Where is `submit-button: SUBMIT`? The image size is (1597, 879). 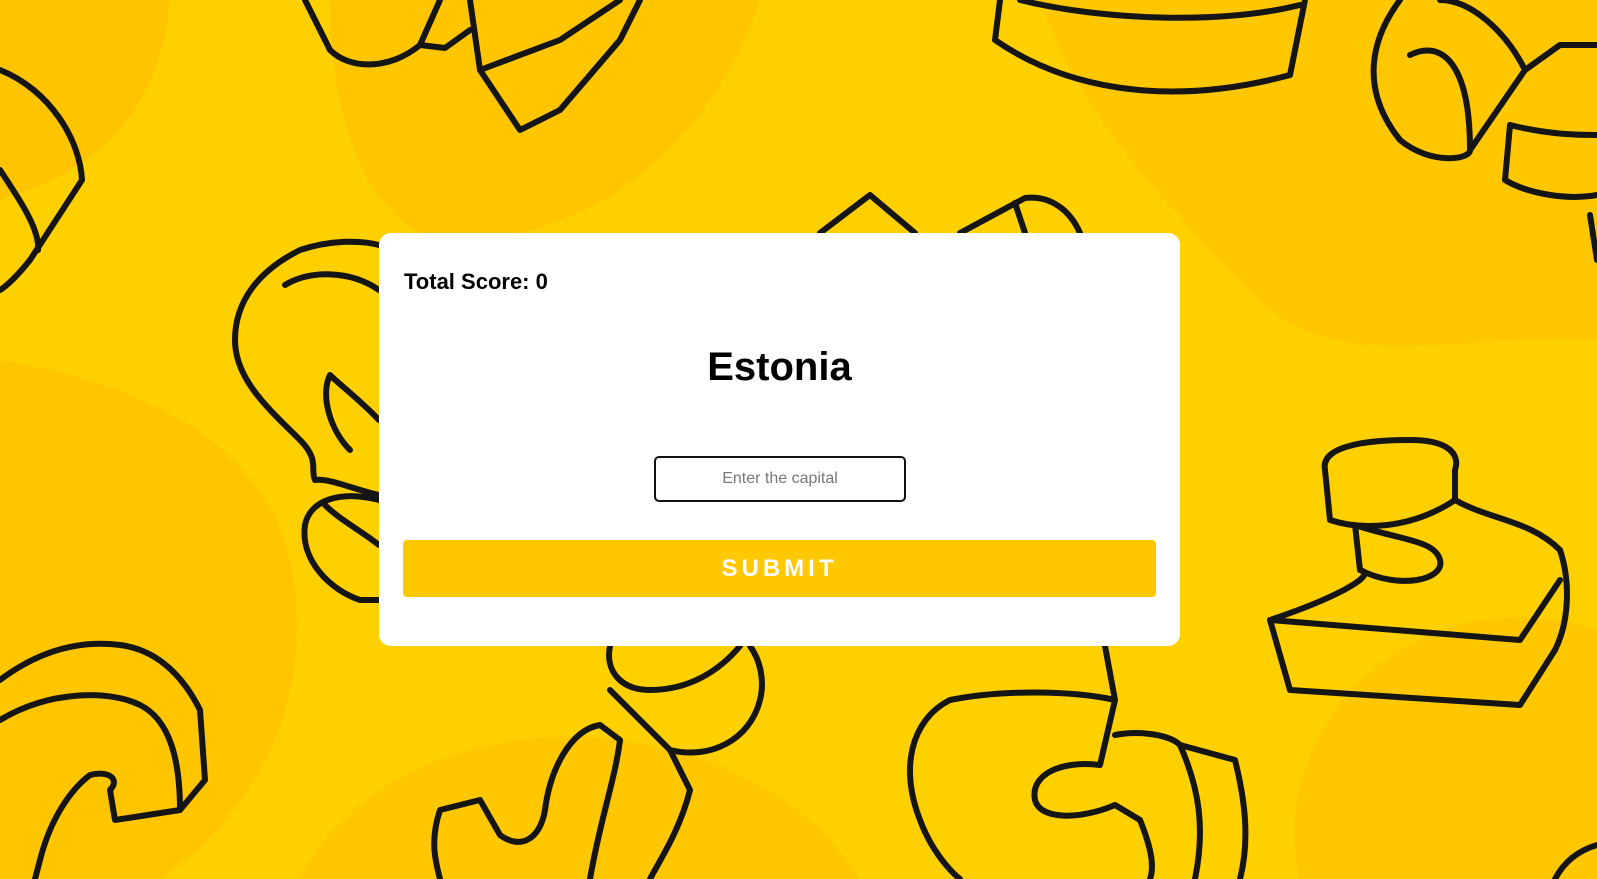
submit-button: SUBMIT is located at coordinates (779, 568).